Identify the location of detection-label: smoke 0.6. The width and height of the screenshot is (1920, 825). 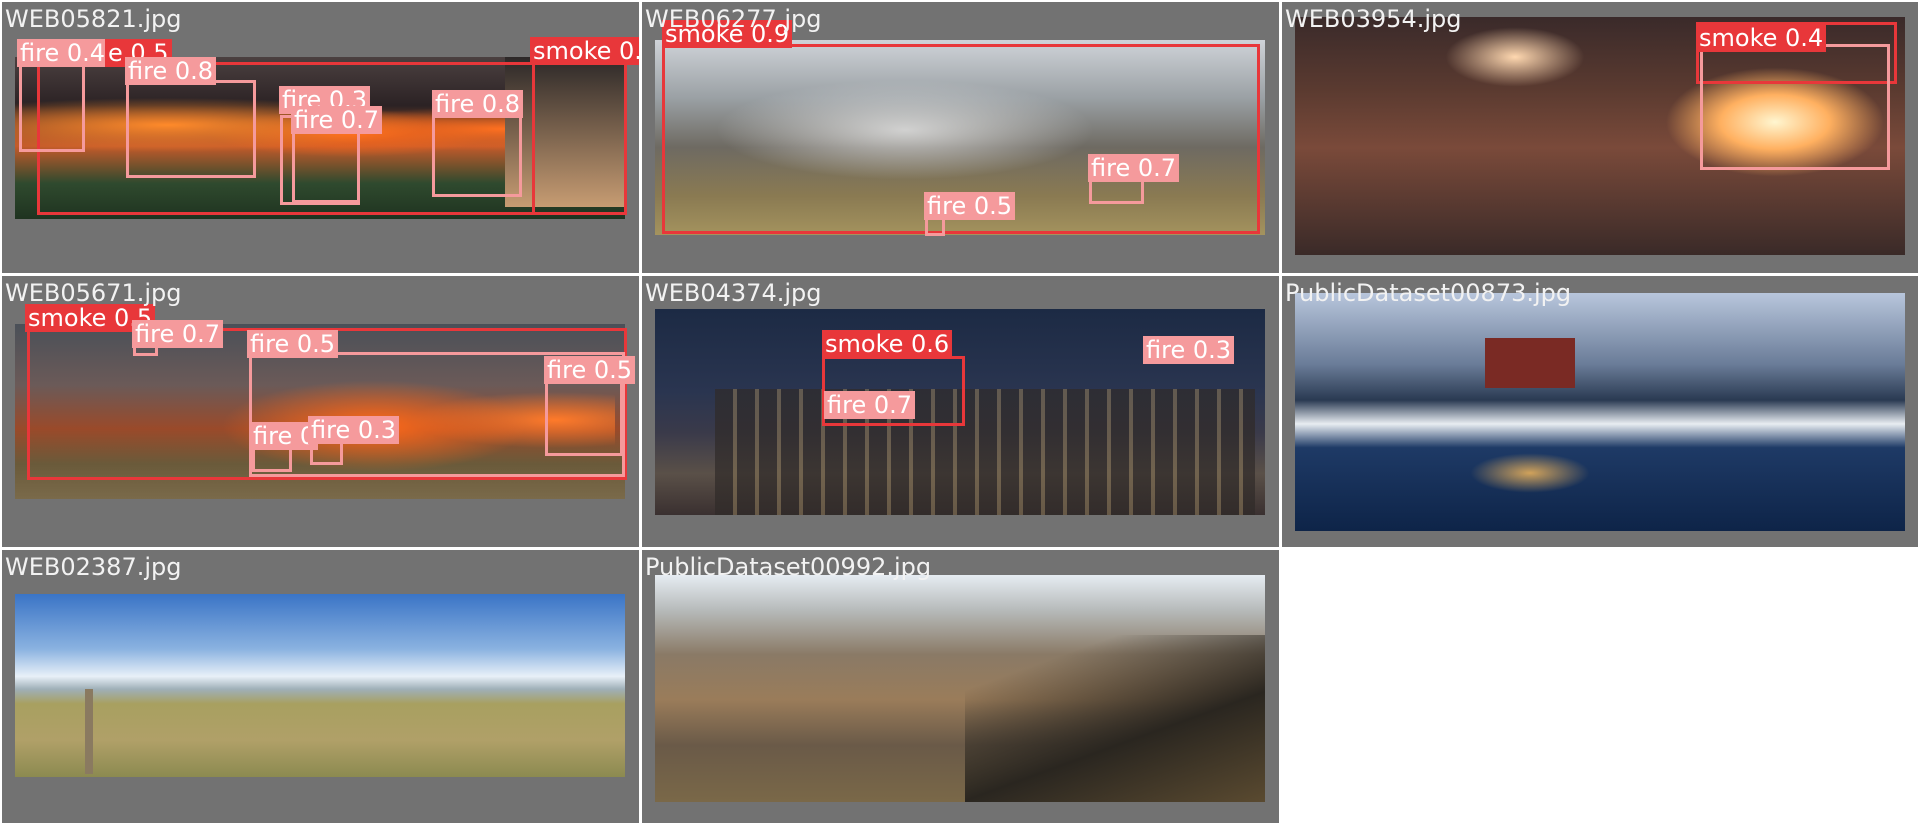
(887, 344).